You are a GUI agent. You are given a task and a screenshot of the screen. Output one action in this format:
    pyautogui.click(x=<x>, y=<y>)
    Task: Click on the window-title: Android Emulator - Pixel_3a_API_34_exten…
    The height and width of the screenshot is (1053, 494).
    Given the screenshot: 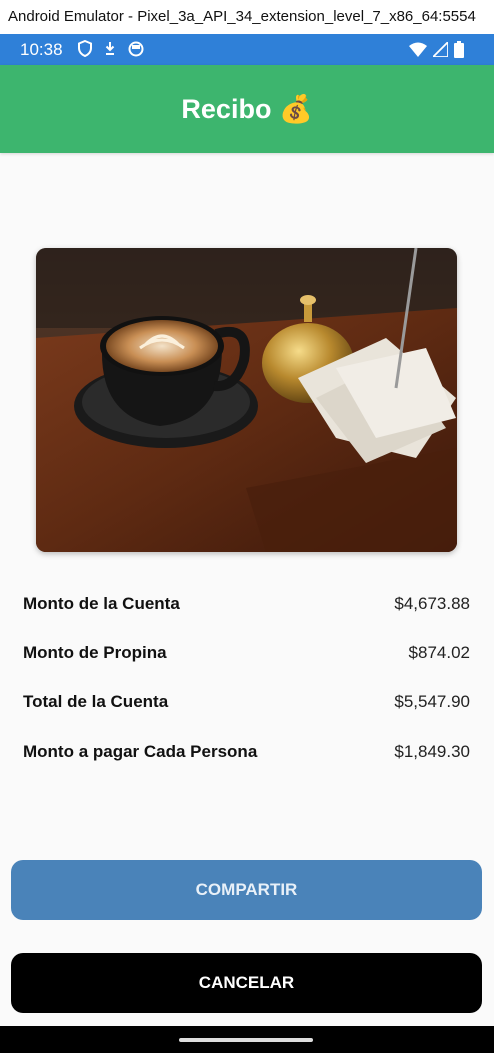 What is the action you would take?
    pyautogui.click(x=247, y=17)
    